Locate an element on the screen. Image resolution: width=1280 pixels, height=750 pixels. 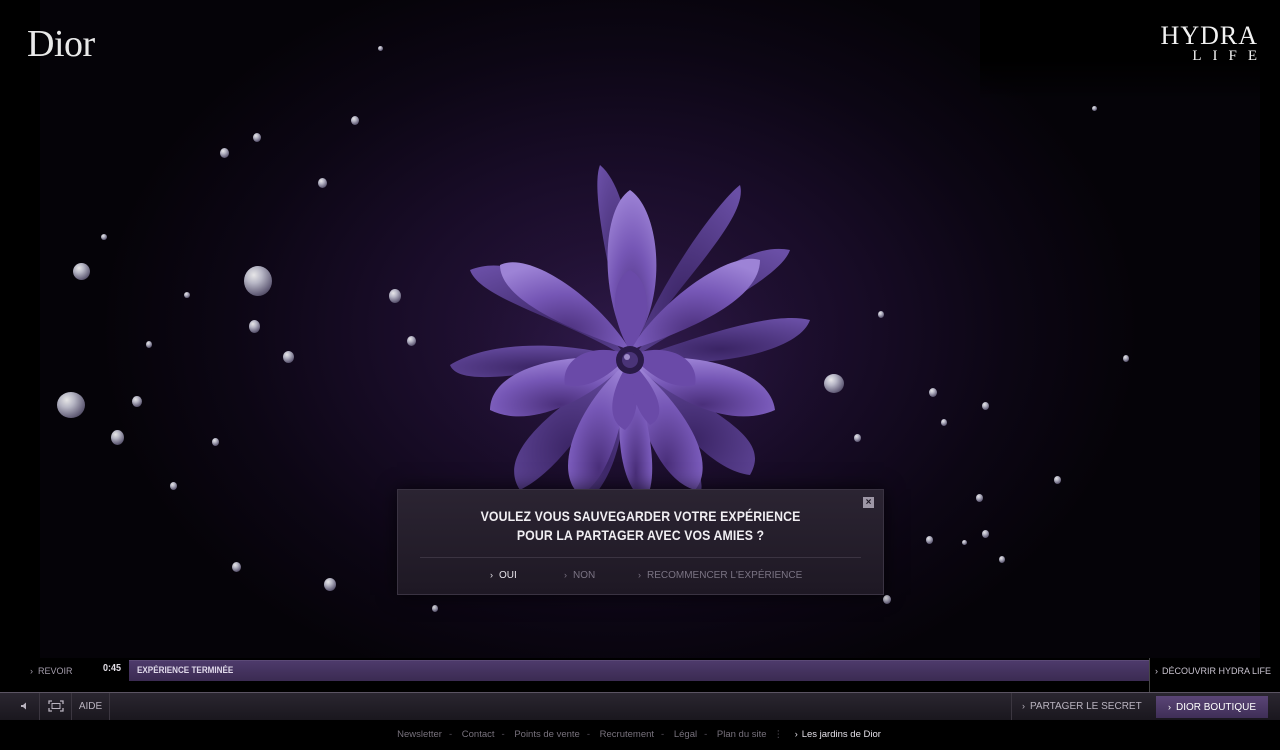
speaker-icon is located at coordinates (23, 706).